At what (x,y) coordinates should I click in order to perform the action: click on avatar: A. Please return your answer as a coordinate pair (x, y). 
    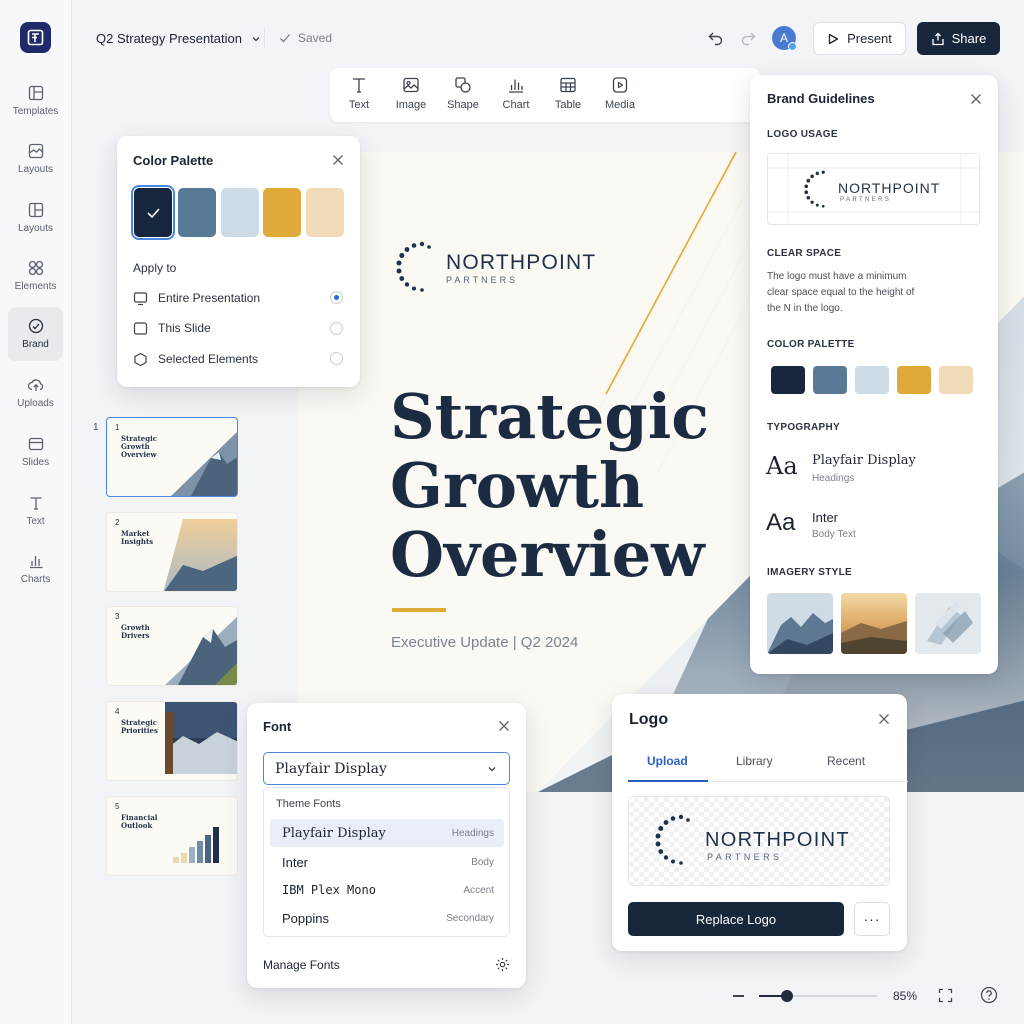
    Looking at the image, I should click on (784, 38).